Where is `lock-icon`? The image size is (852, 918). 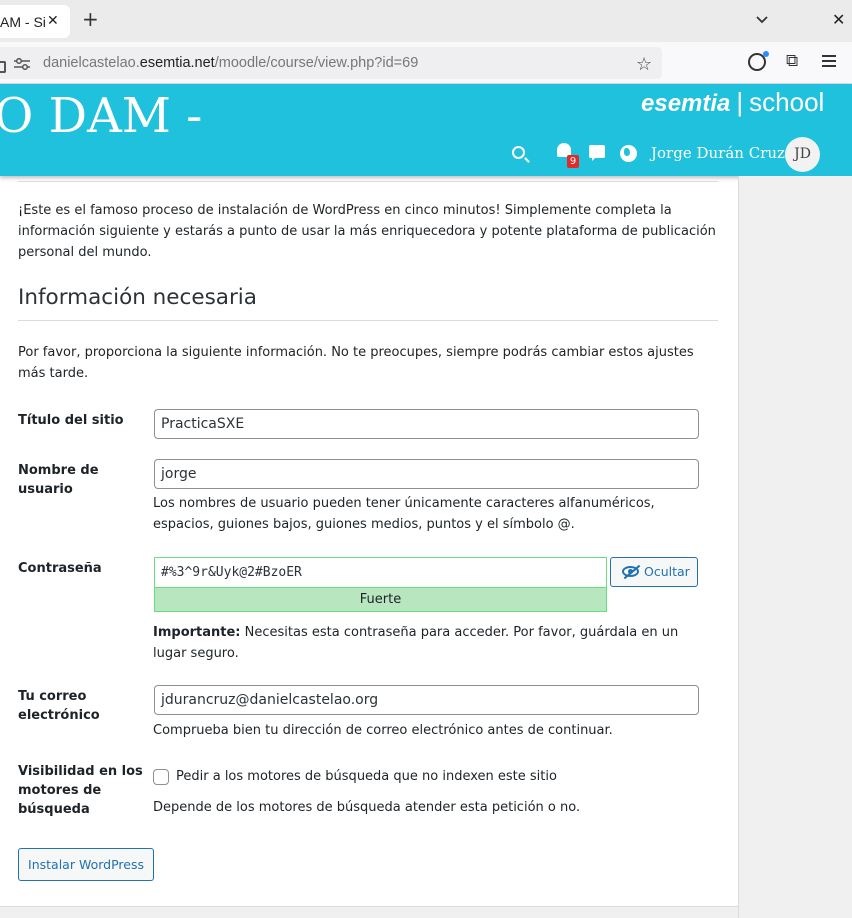
lock-icon is located at coordinates (3, 67).